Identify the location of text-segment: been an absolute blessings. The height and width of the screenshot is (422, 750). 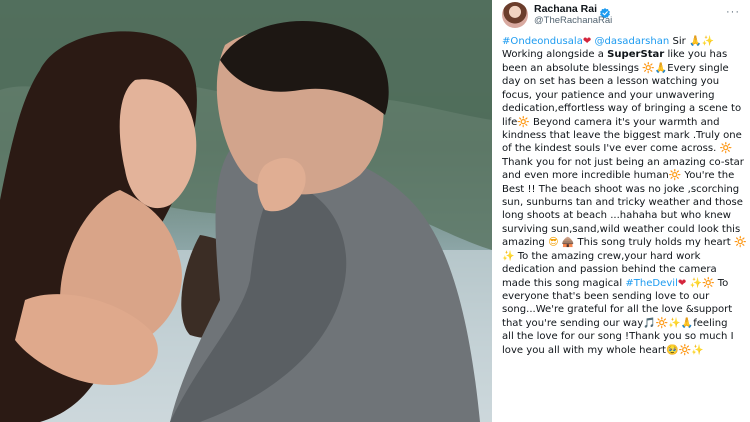
(572, 68).